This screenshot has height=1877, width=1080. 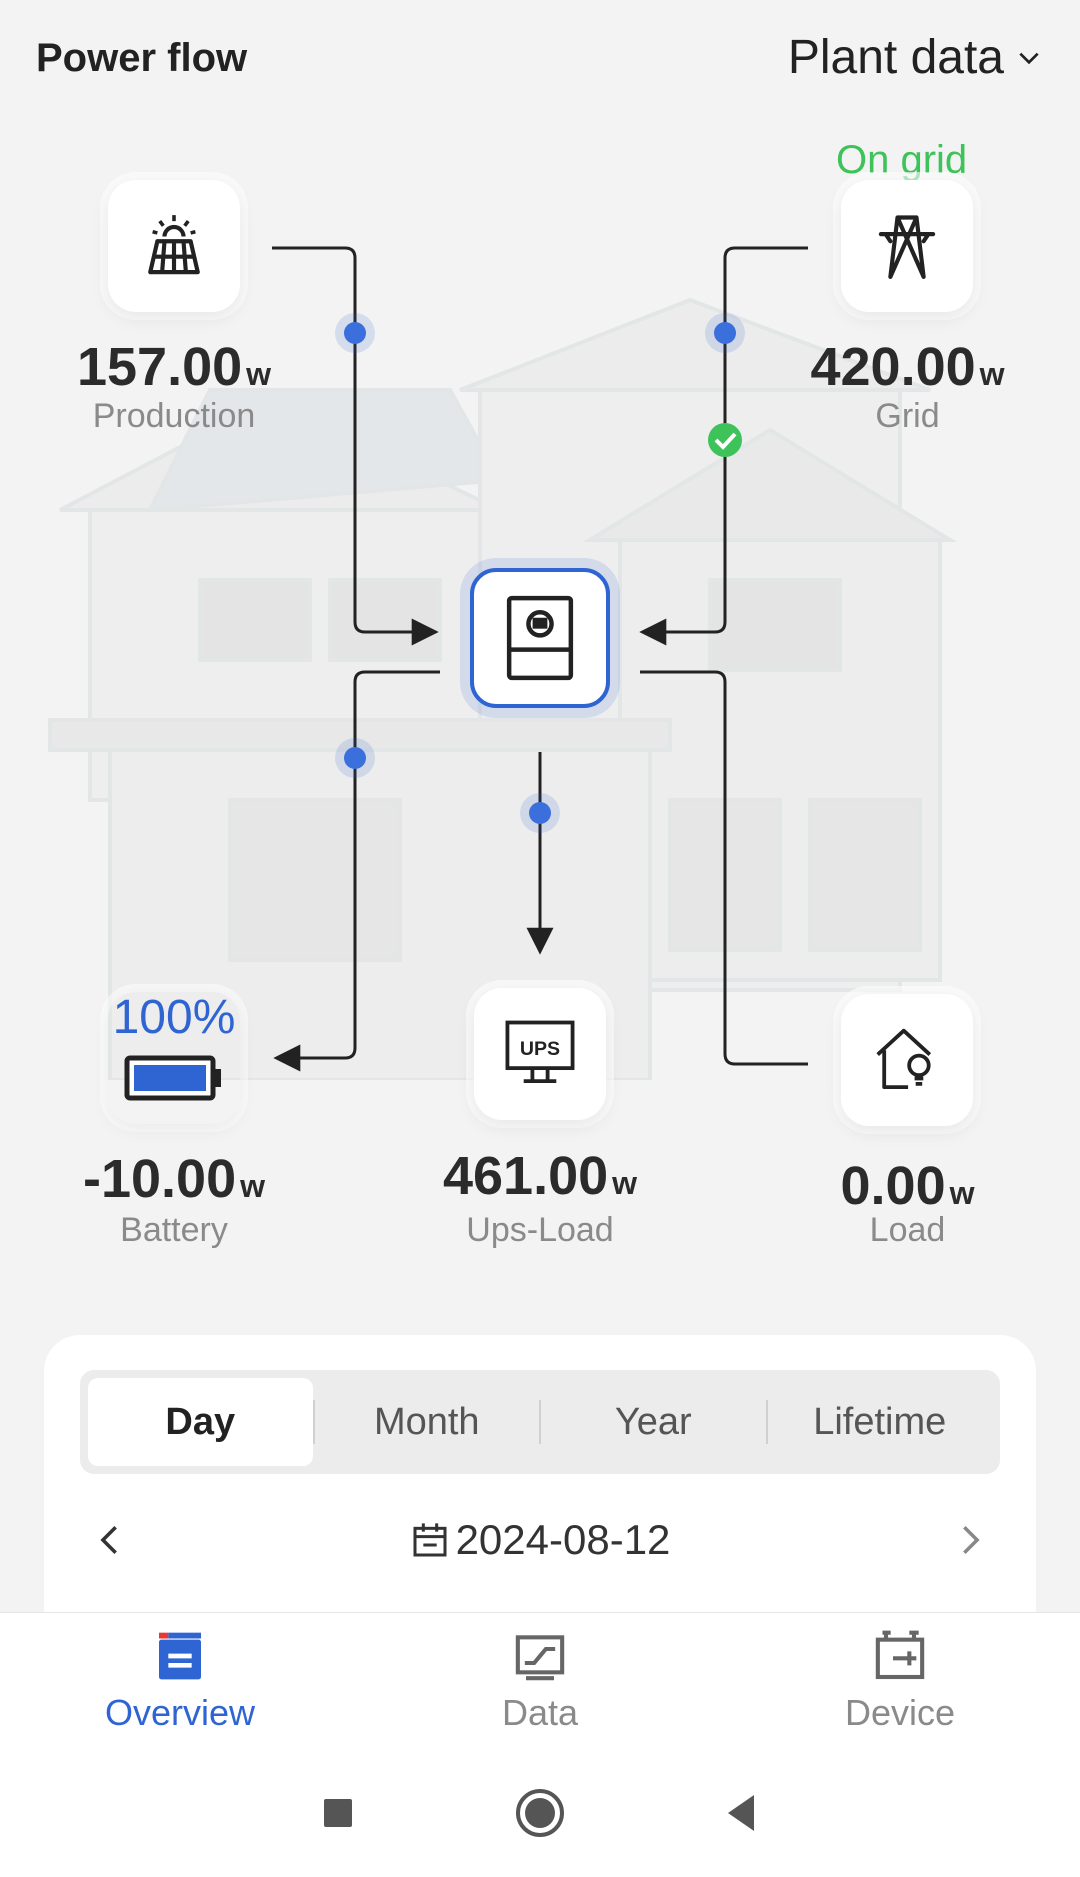 I want to click on grid-label: Grid, so click(x=907, y=416).